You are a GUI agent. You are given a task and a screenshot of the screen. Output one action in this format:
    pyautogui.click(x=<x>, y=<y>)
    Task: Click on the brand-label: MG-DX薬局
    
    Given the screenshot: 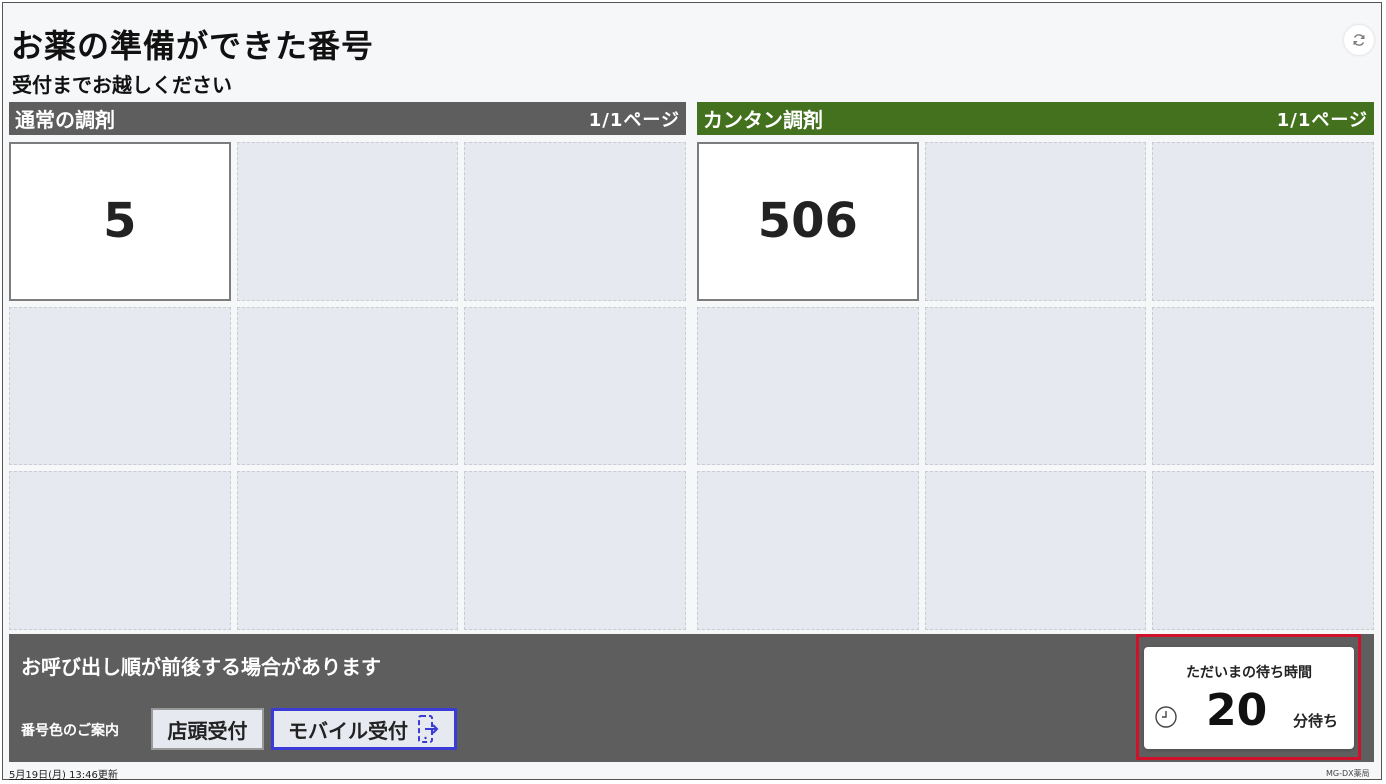 What is the action you would take?
    pyautogui.click(x=1348, y=773)
    